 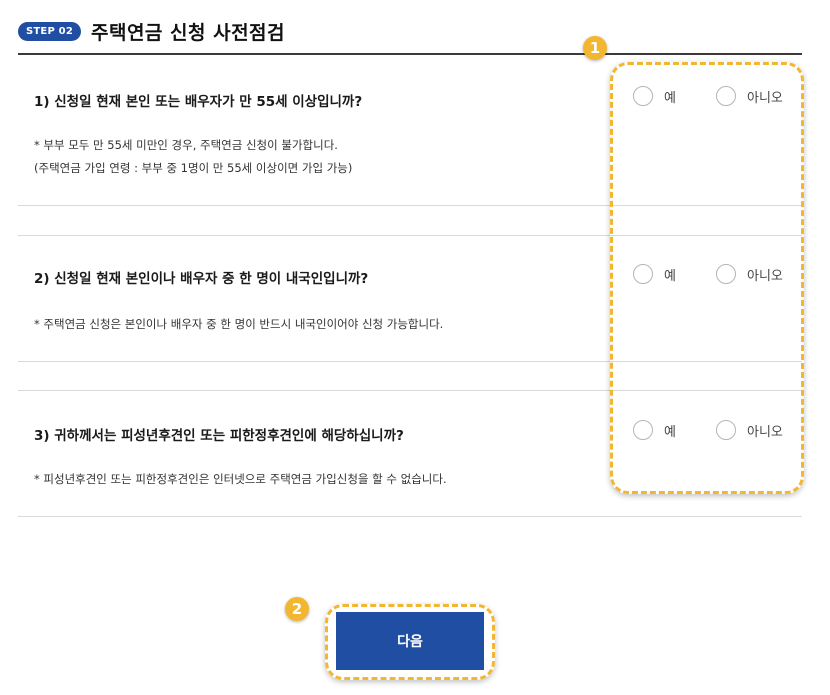 What do you see at coordinates (201, 279) in the screenshot?
I see `question-2-text: 2) 신청일 현재 본인이나 배우자 중 한 명이 내국인입니까?` at bounding box center [201, 279].